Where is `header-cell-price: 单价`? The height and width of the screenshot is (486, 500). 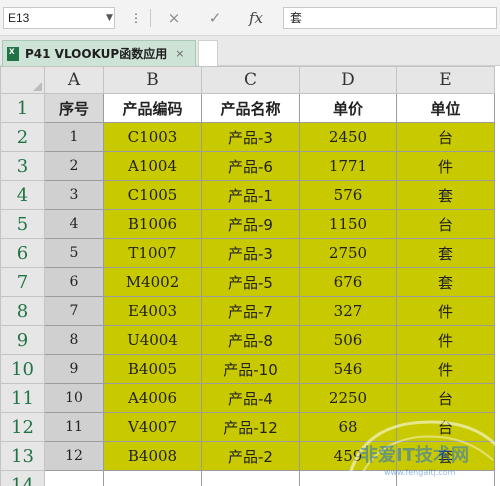 header-cell-price: 单价 is located at coordinates (348, 108).